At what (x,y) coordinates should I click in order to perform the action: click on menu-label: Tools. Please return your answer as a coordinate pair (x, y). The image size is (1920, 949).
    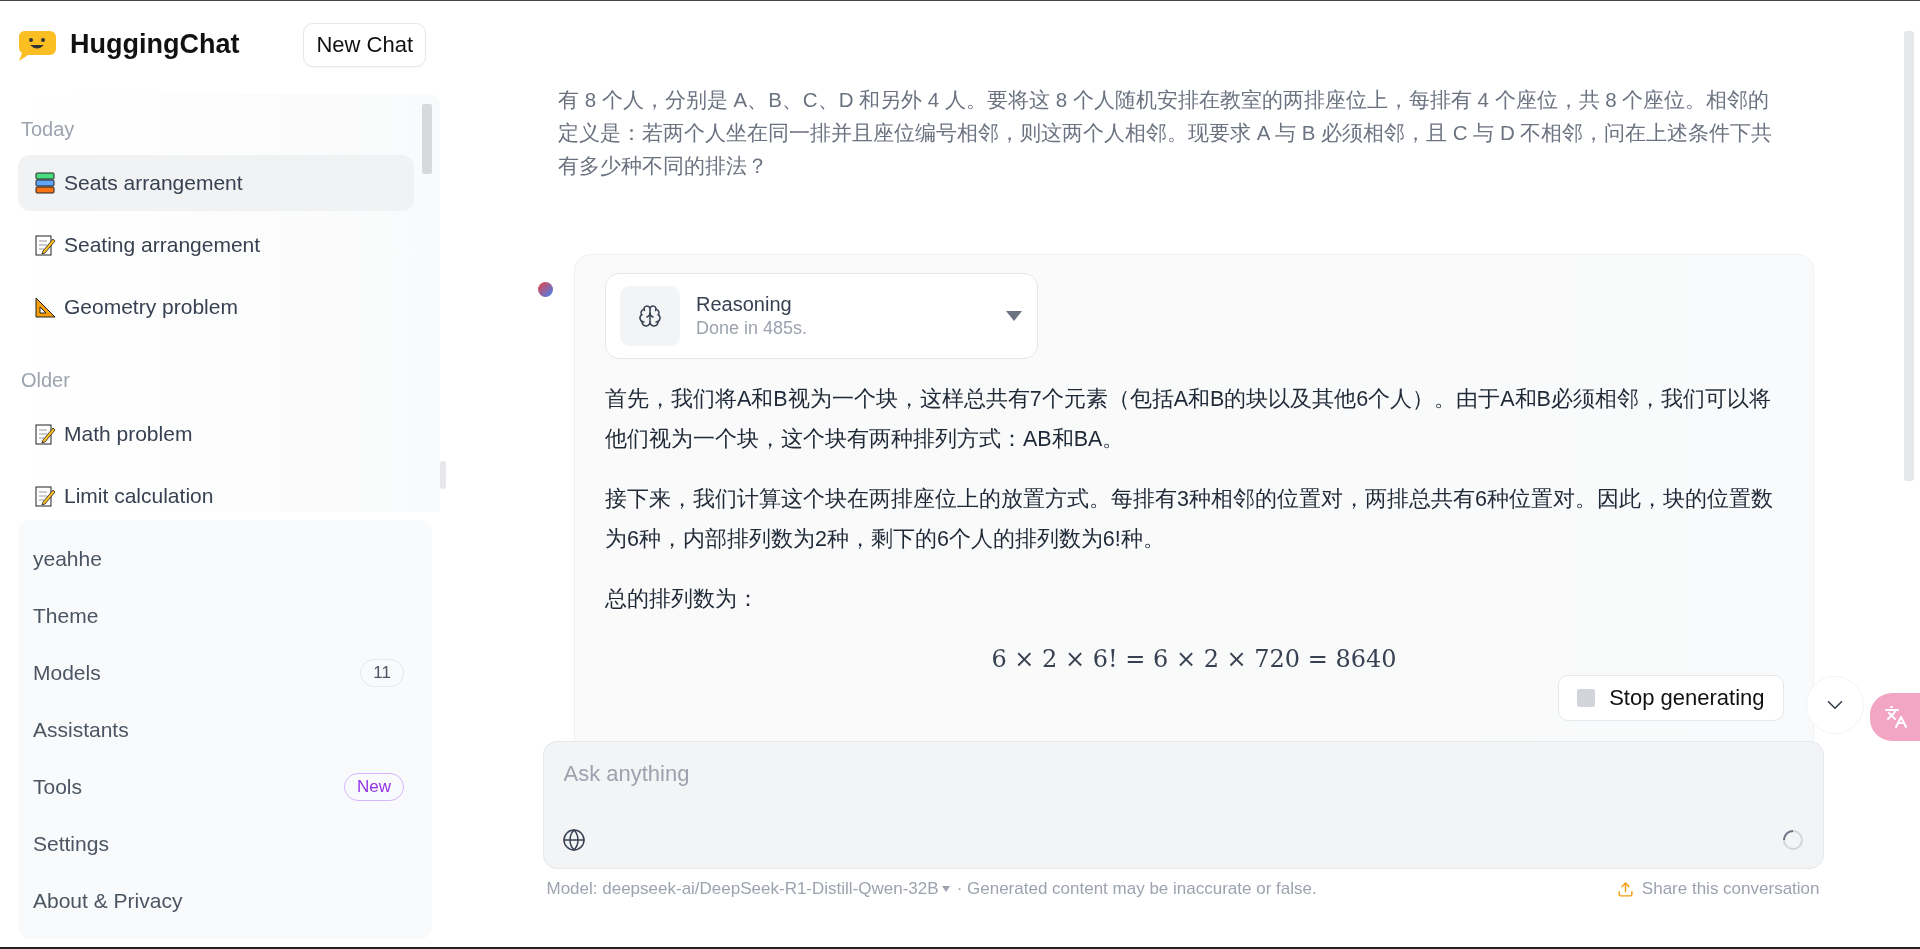
    Looking at the image, I should click on (58, 786).